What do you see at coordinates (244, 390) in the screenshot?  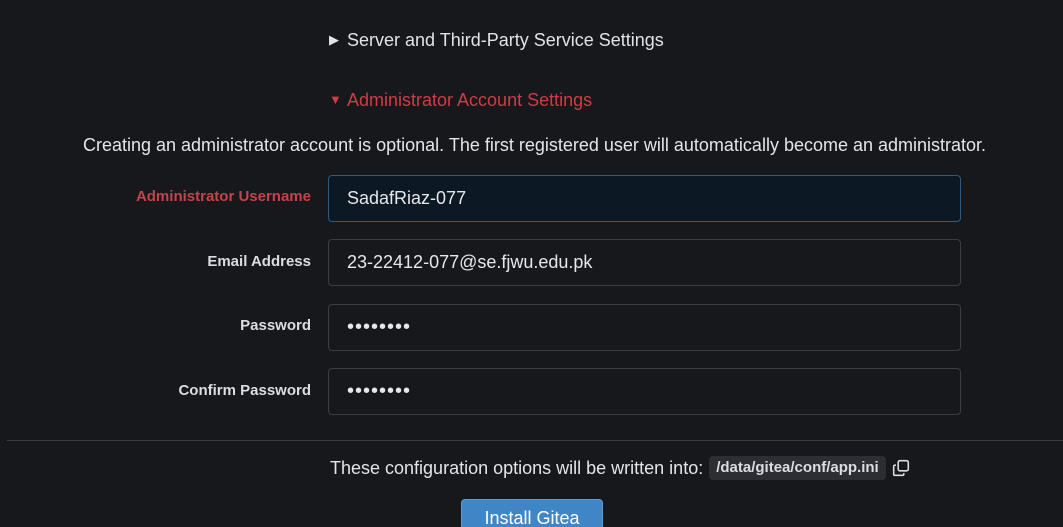 I see `confirm-password-label: Confirm Password` at bounding box center [244, 390].